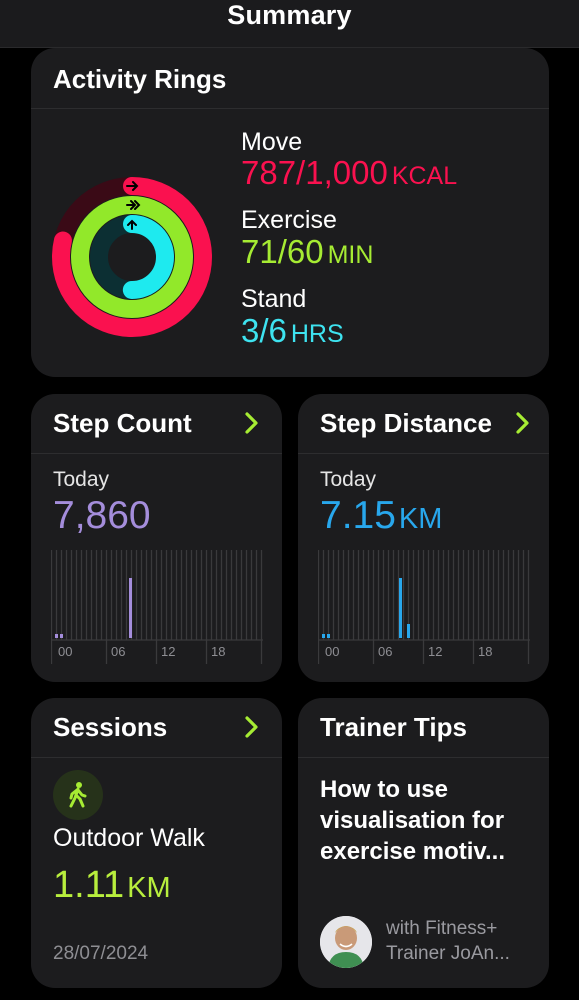 The image size is (579, 1000). What do you see at coordinates (346, 942) in the screenshot?
I see `avatar` at bounding box center [346, 942].